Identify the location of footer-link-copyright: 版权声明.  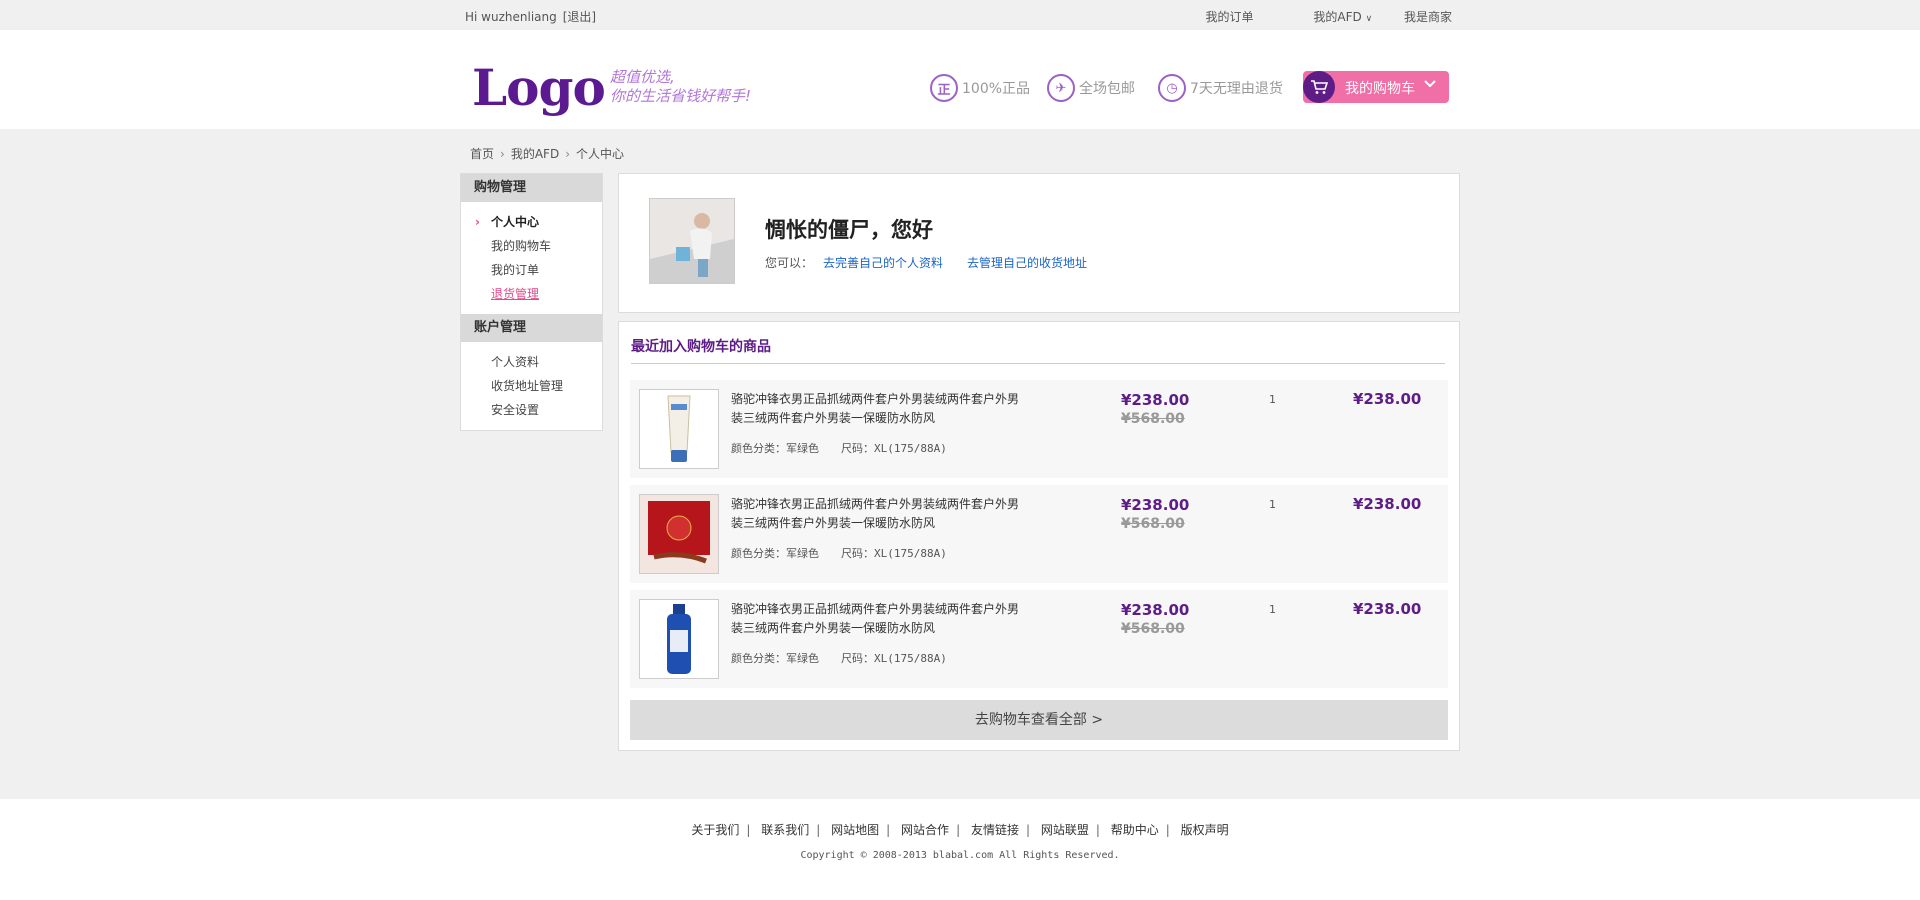
(1205, 830).